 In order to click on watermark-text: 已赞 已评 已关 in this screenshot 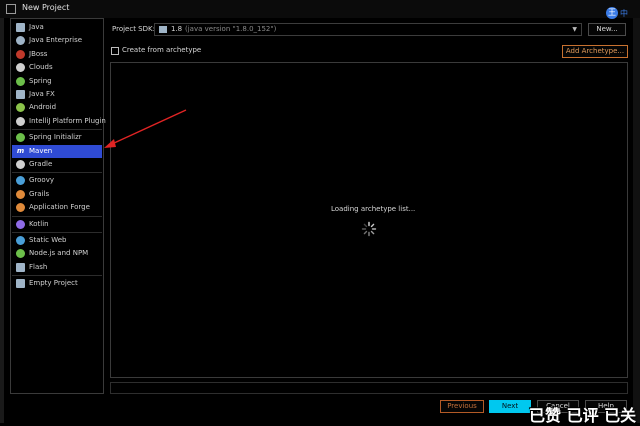, I will do `click(583, 415)`.